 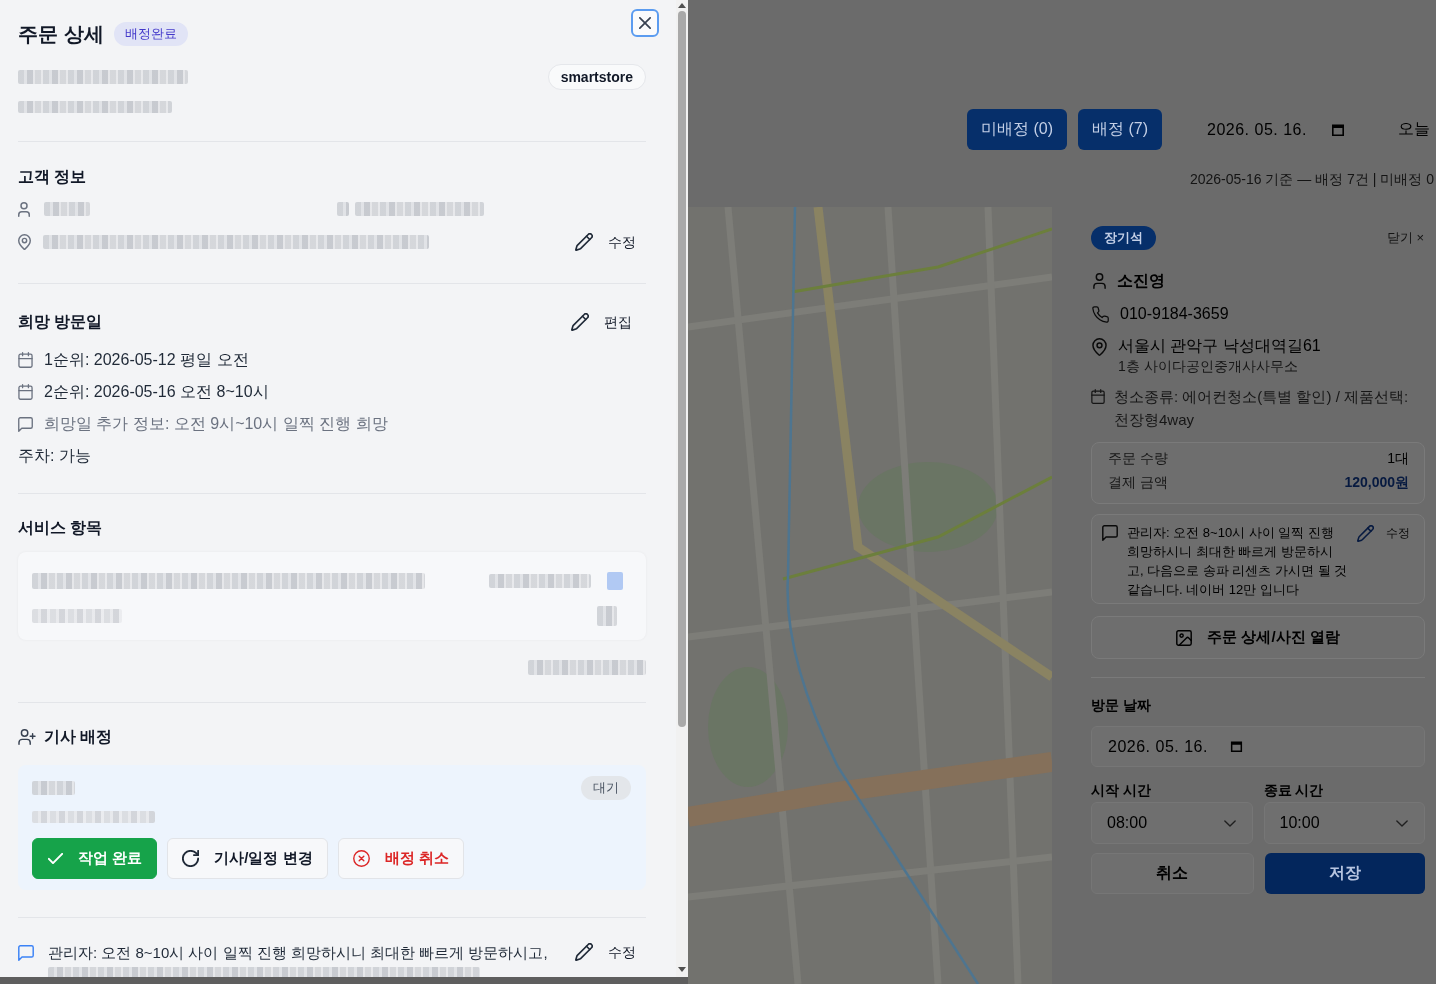 What do you see at coordinates (1311, 179) in the screenshot?
I see `summary-text: 2026-05-16 기준 — 배정 7건 | 미배정 0` at bounding box center [1311, 179].